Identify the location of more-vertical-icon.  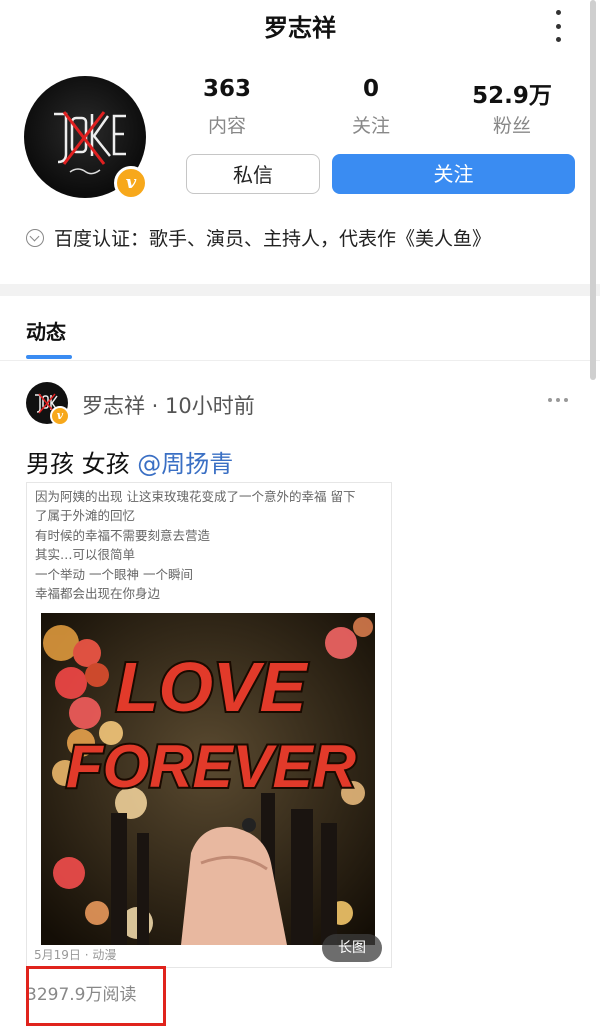
(558, 26).